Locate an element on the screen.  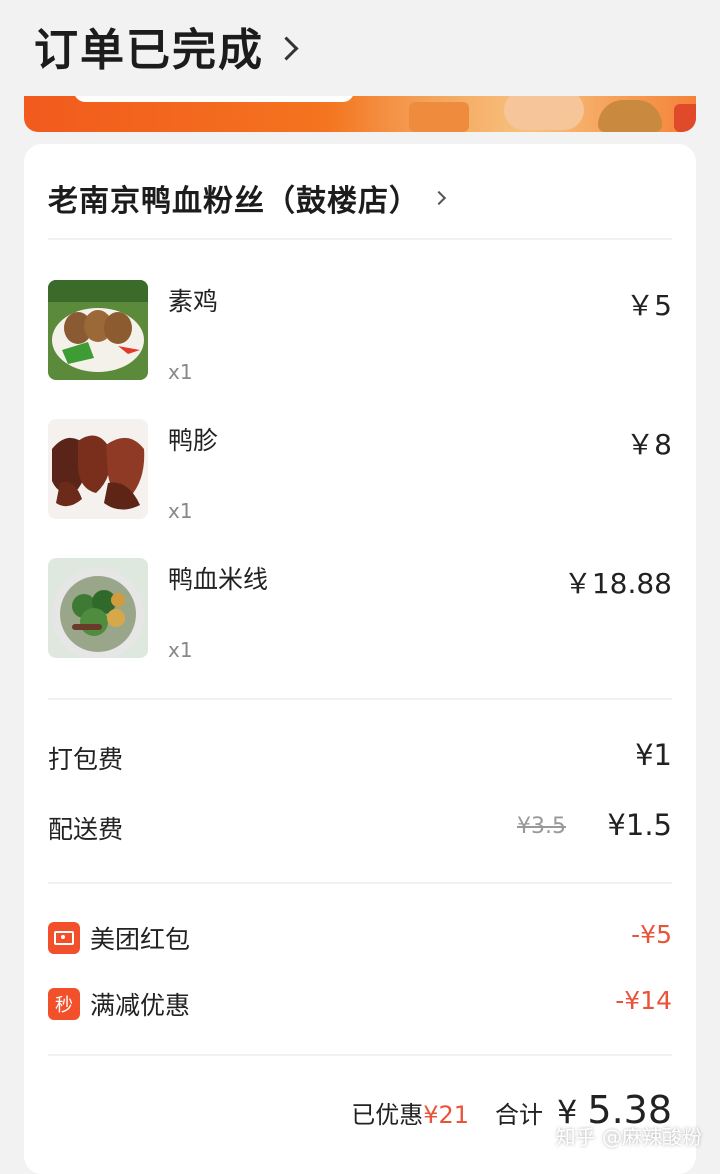
order-item: 鸭血米线 x1 ￥18.88 is located at coordinates (360, 613).